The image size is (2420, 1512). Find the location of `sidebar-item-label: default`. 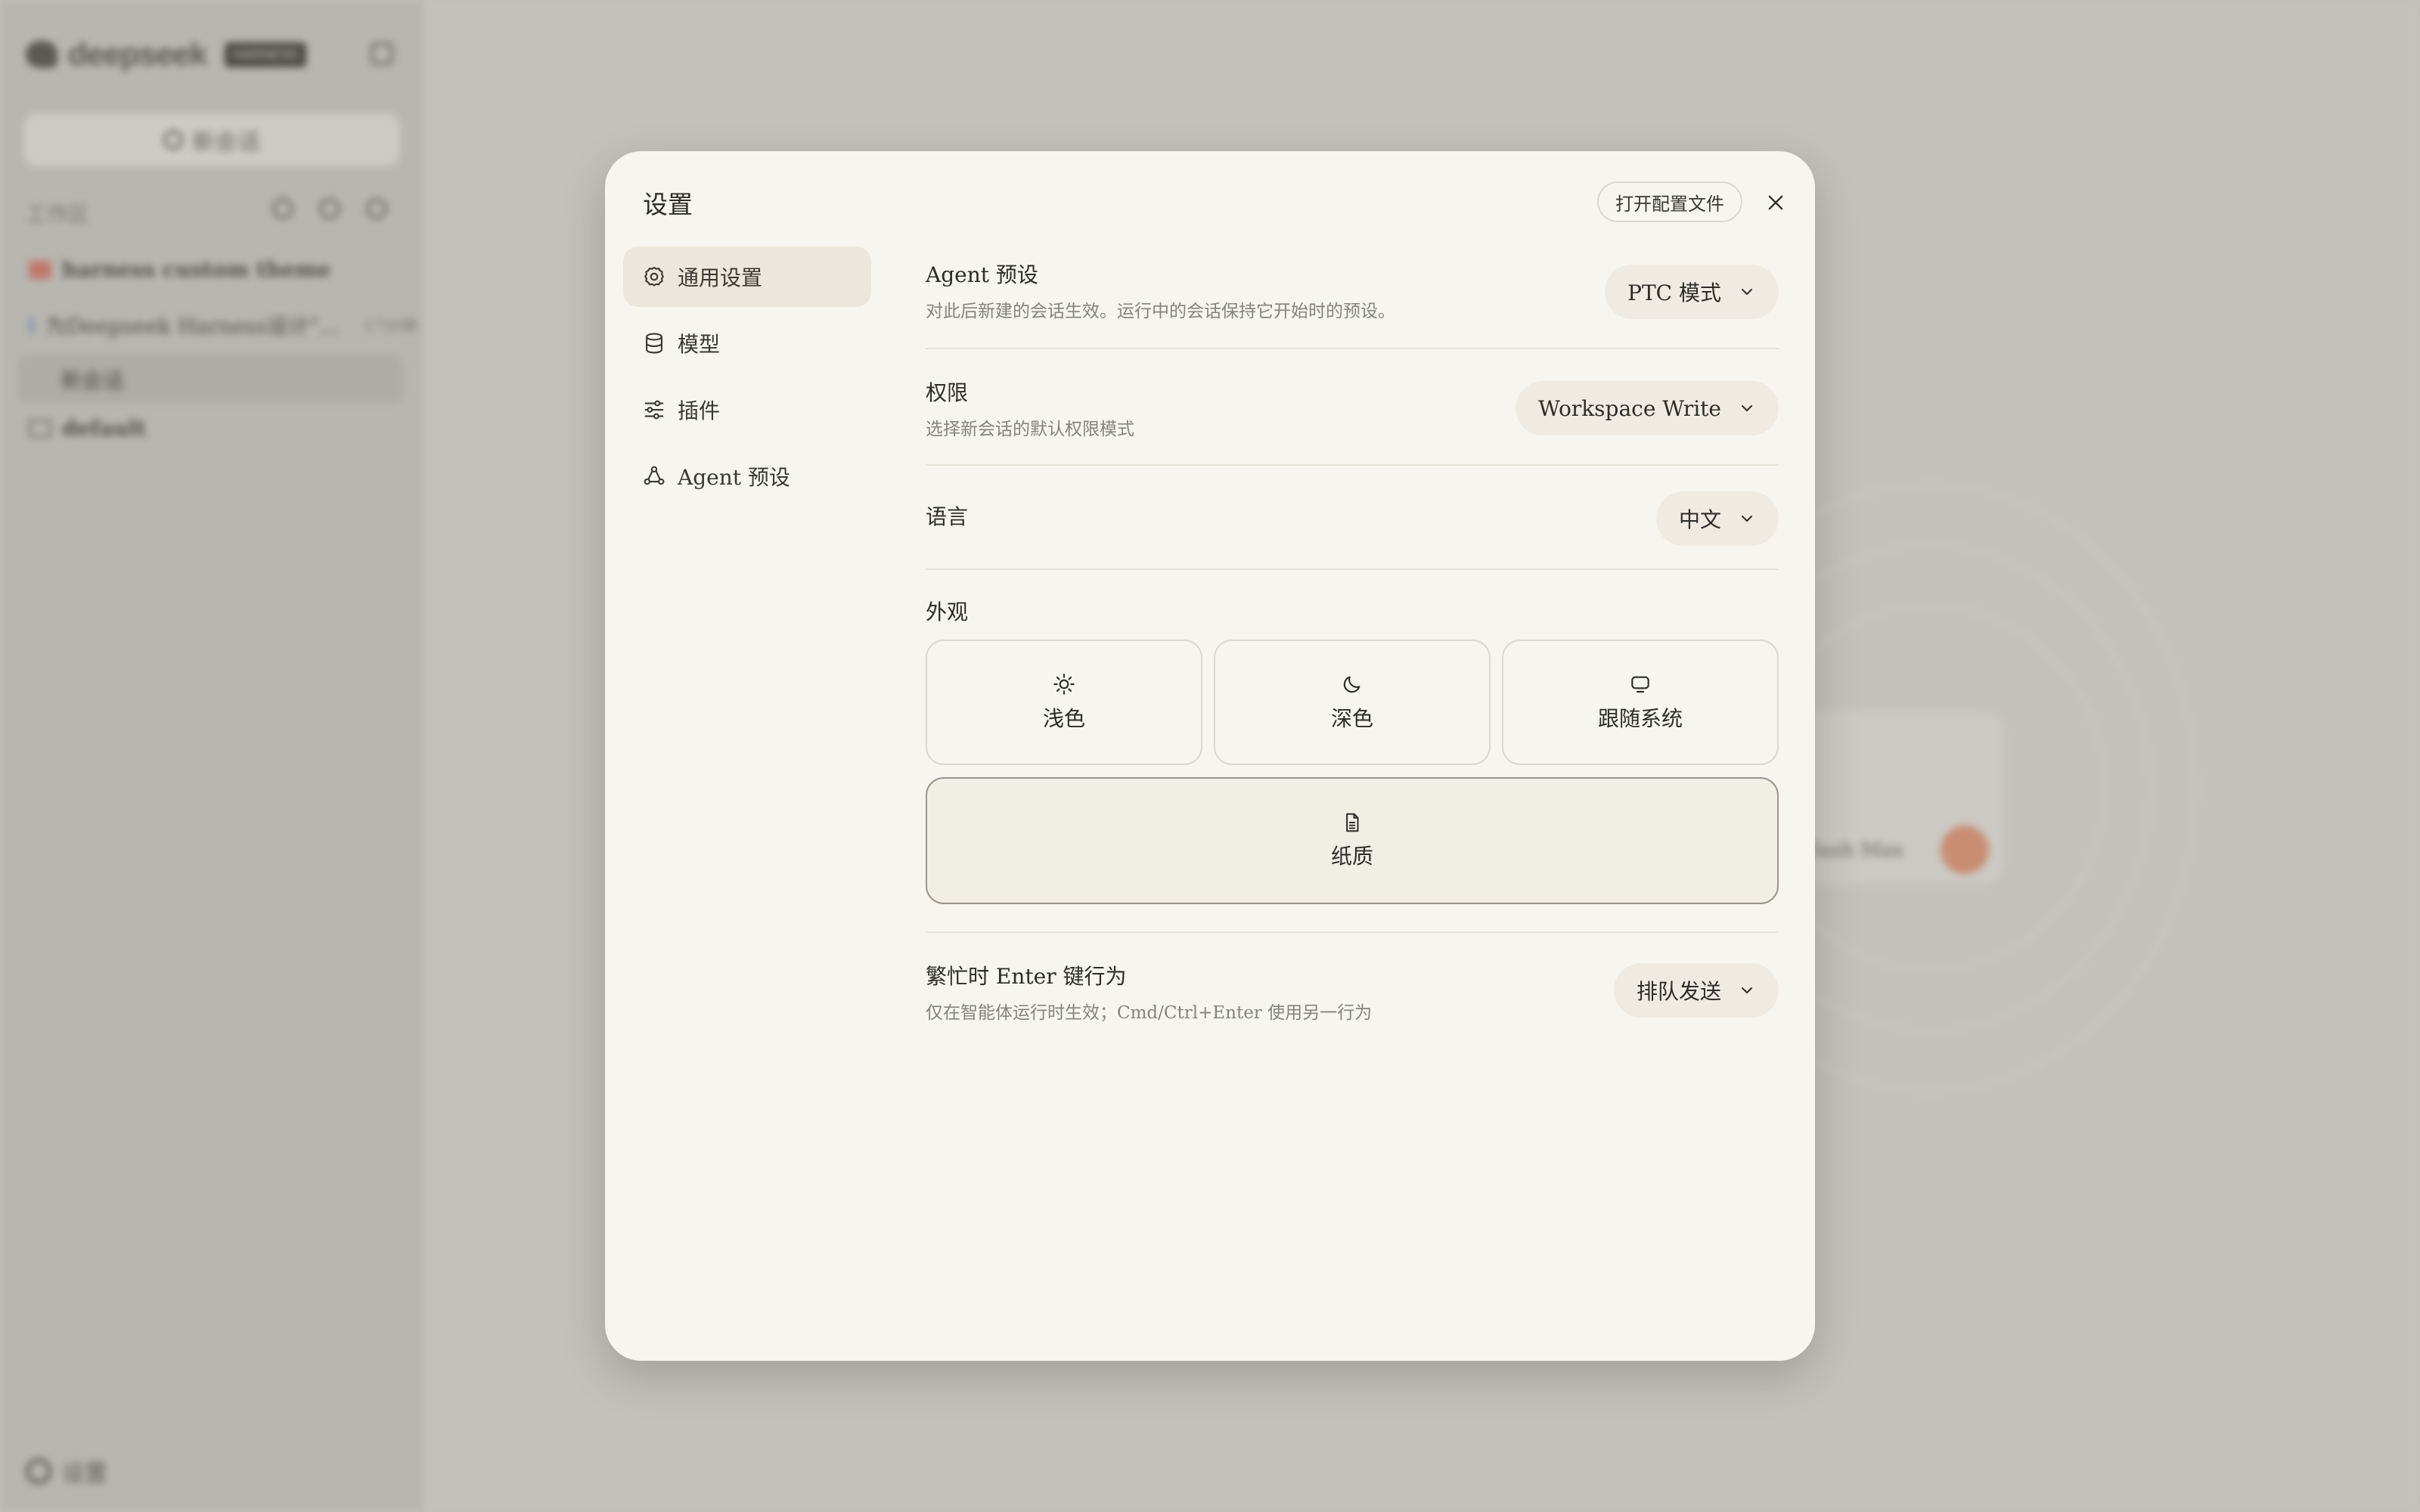

sidebar-item-label: default is located at coordinates (104, 428).